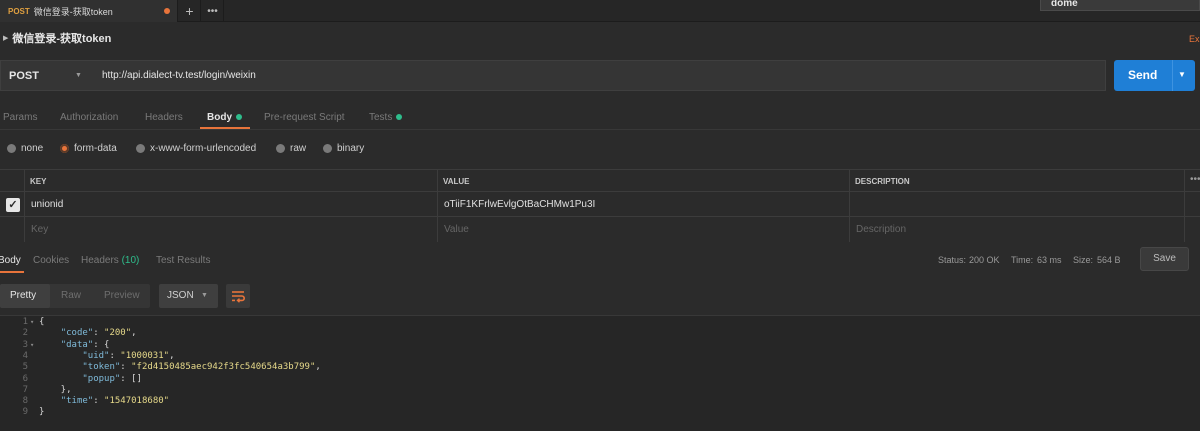 This screenshot has height=431, width=1200. I want to click on time-label: Time:, so click(1022, 260).